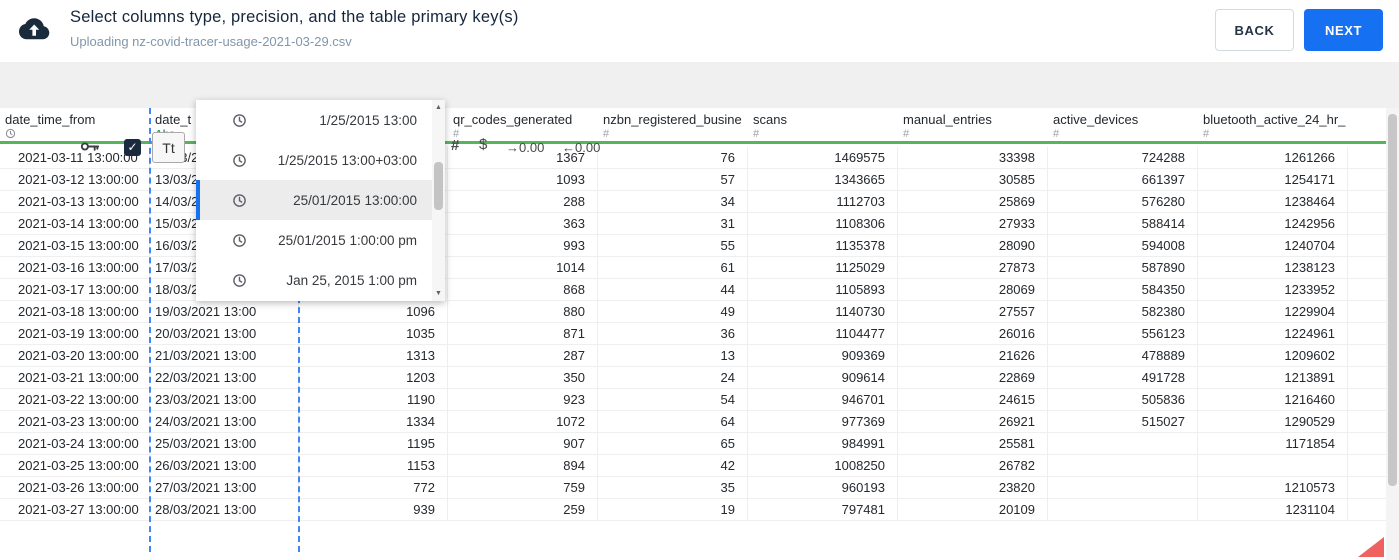  Describe the element at coordinates (373, 465) in the screenshot. I see `table-cell: 1153` at that location.